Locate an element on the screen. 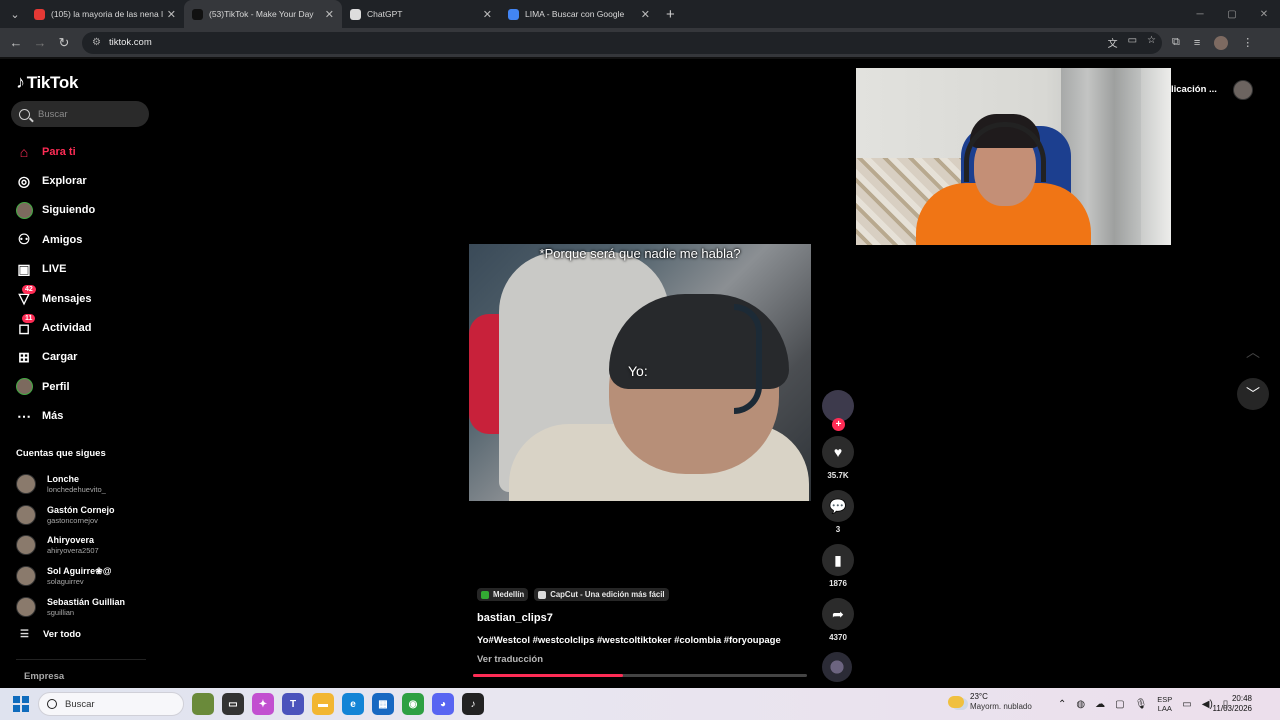 The width and height of the screenshot is (1280, 720). nav-label: Más is located at coordinates (53, 416).